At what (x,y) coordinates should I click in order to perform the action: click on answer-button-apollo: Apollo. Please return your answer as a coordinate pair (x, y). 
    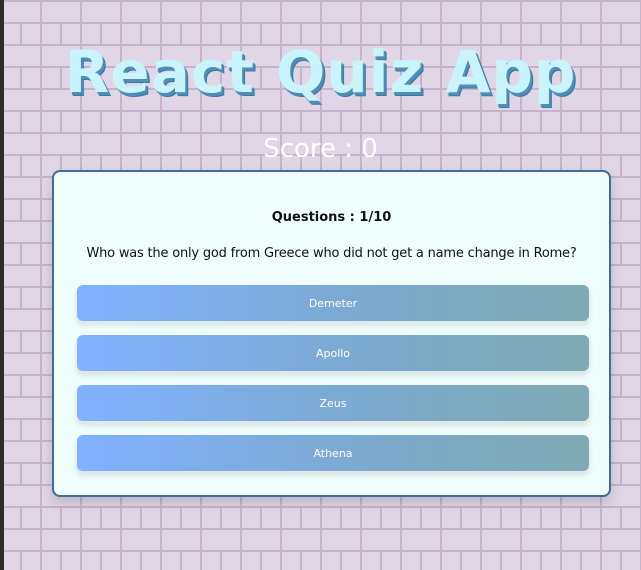
    Looking at the image, I should click on (333, 353).